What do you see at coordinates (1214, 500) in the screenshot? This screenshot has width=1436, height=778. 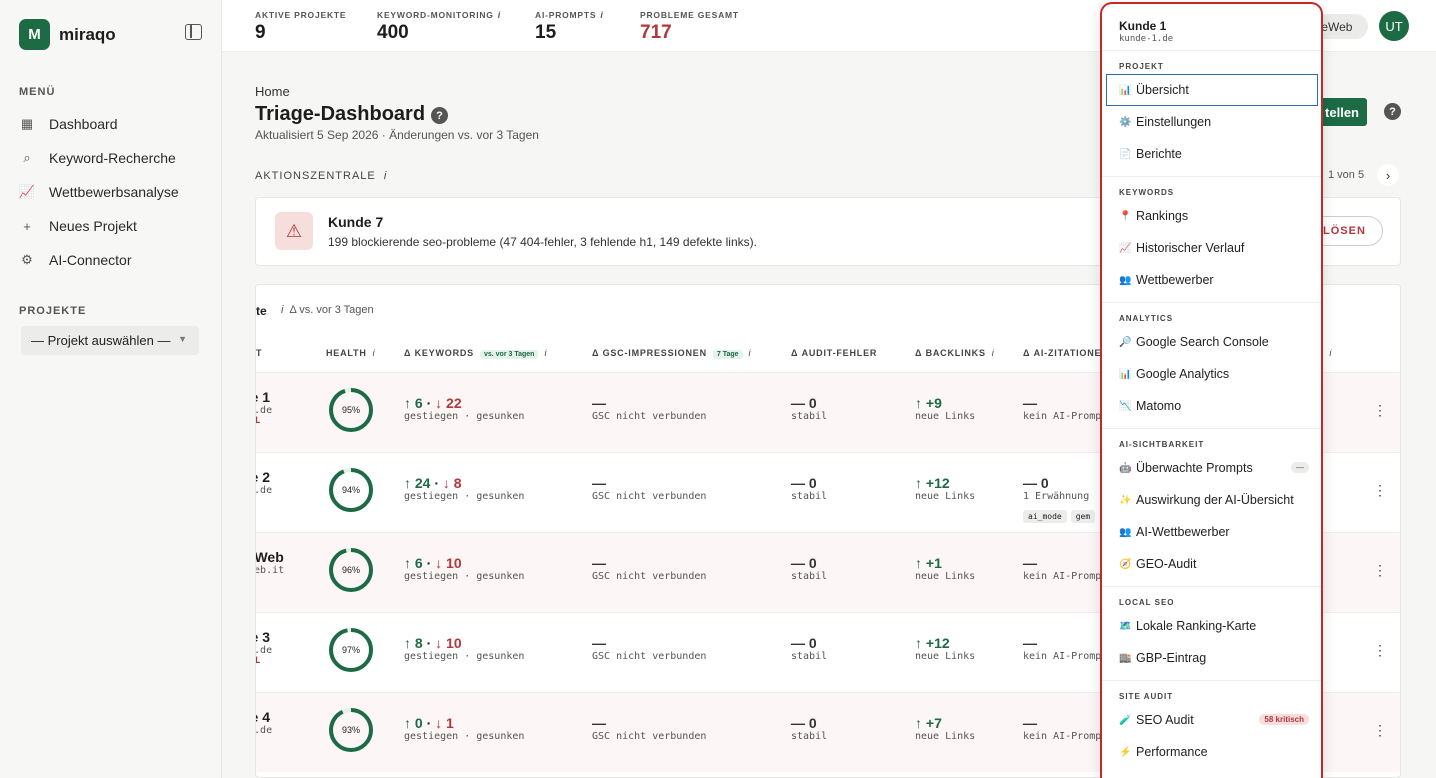 I see `menu-item-auswirkung-der-ai-bersicht: ✨ Auswirkung der AI-Übersicht` at bounding box center [1214, 500].